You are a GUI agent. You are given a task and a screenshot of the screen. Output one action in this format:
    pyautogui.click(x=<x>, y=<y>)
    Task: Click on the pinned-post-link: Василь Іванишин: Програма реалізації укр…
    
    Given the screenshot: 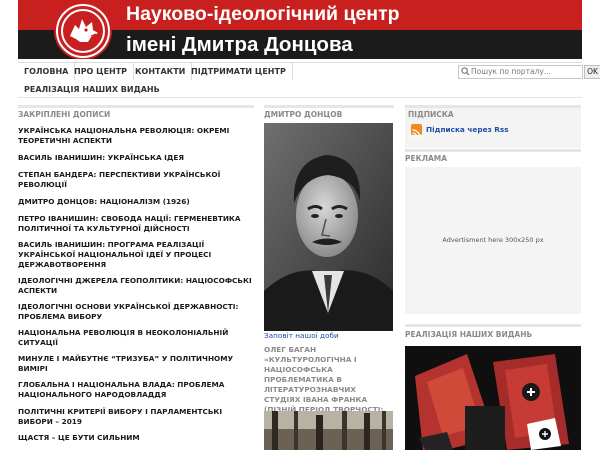 What is the action you would take?
    pyautogui.click(x=136, y=255)
    